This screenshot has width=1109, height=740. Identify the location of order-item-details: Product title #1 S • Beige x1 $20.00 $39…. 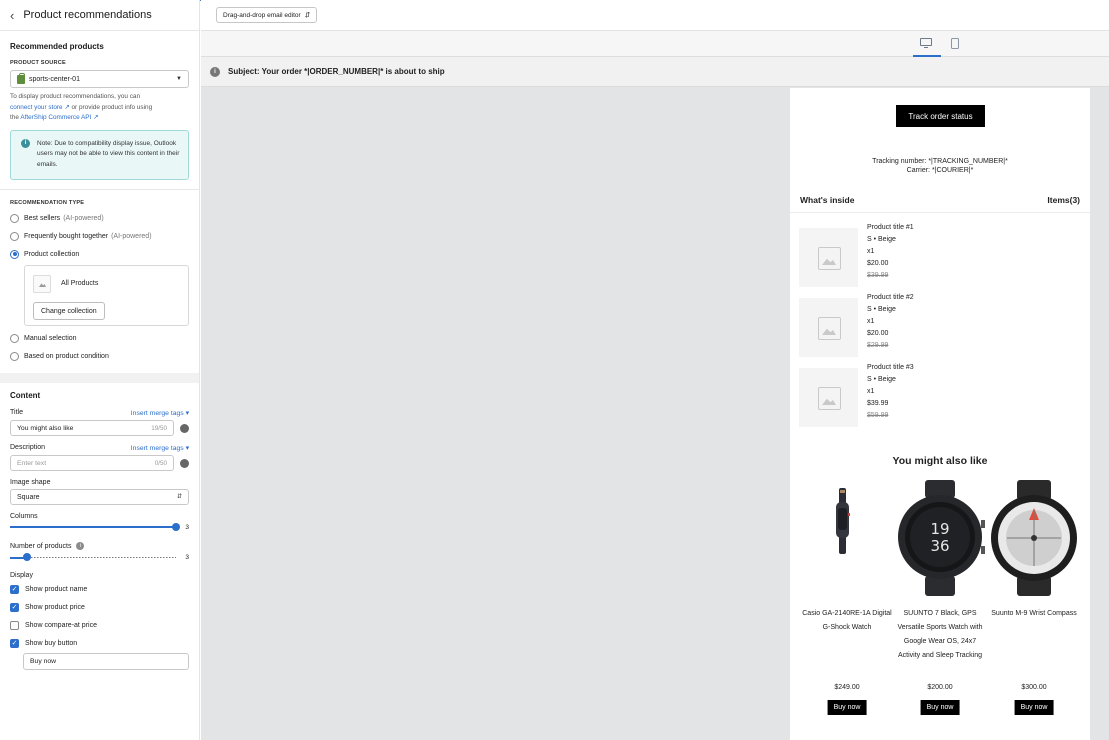
(890, 252).